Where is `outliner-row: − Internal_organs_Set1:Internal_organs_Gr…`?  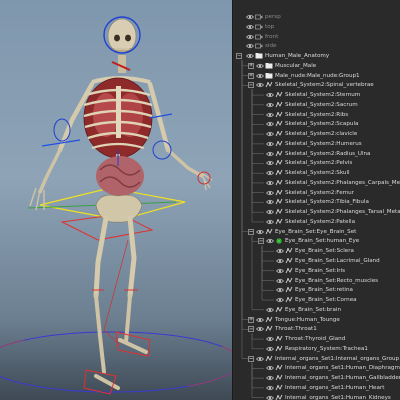
outliner-row: − Internal_organs_Set1:Internal_organs_Gr… is located at coordinates (316, 359).